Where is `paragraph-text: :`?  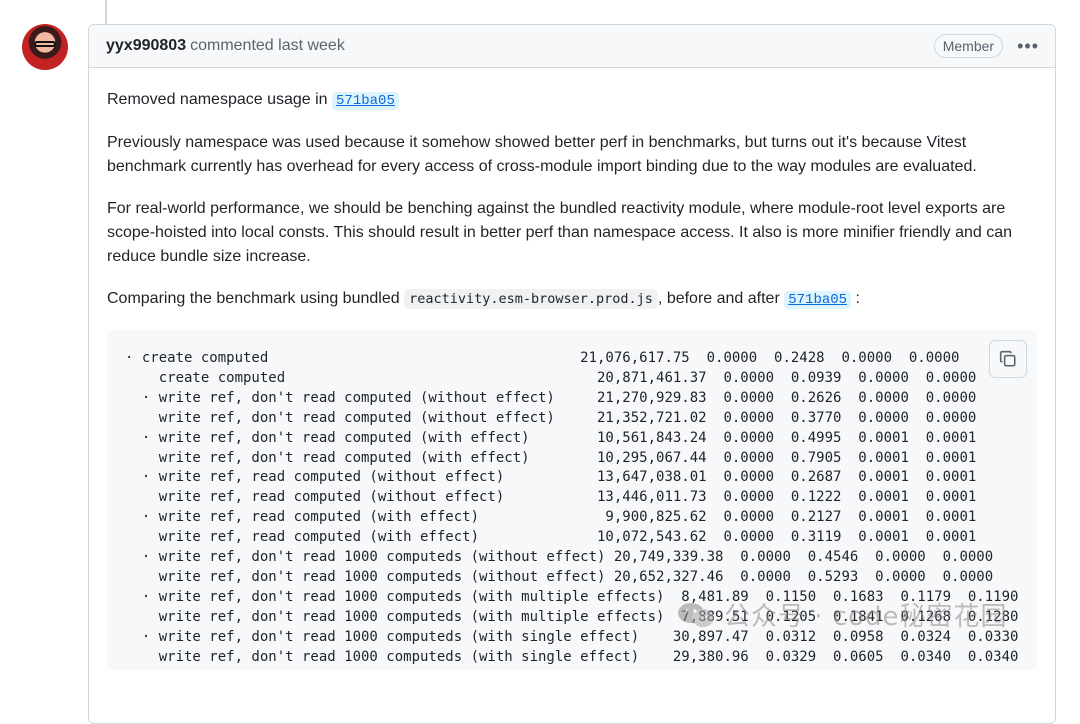
paragraph-text: : is located at coordinates (855, 298).